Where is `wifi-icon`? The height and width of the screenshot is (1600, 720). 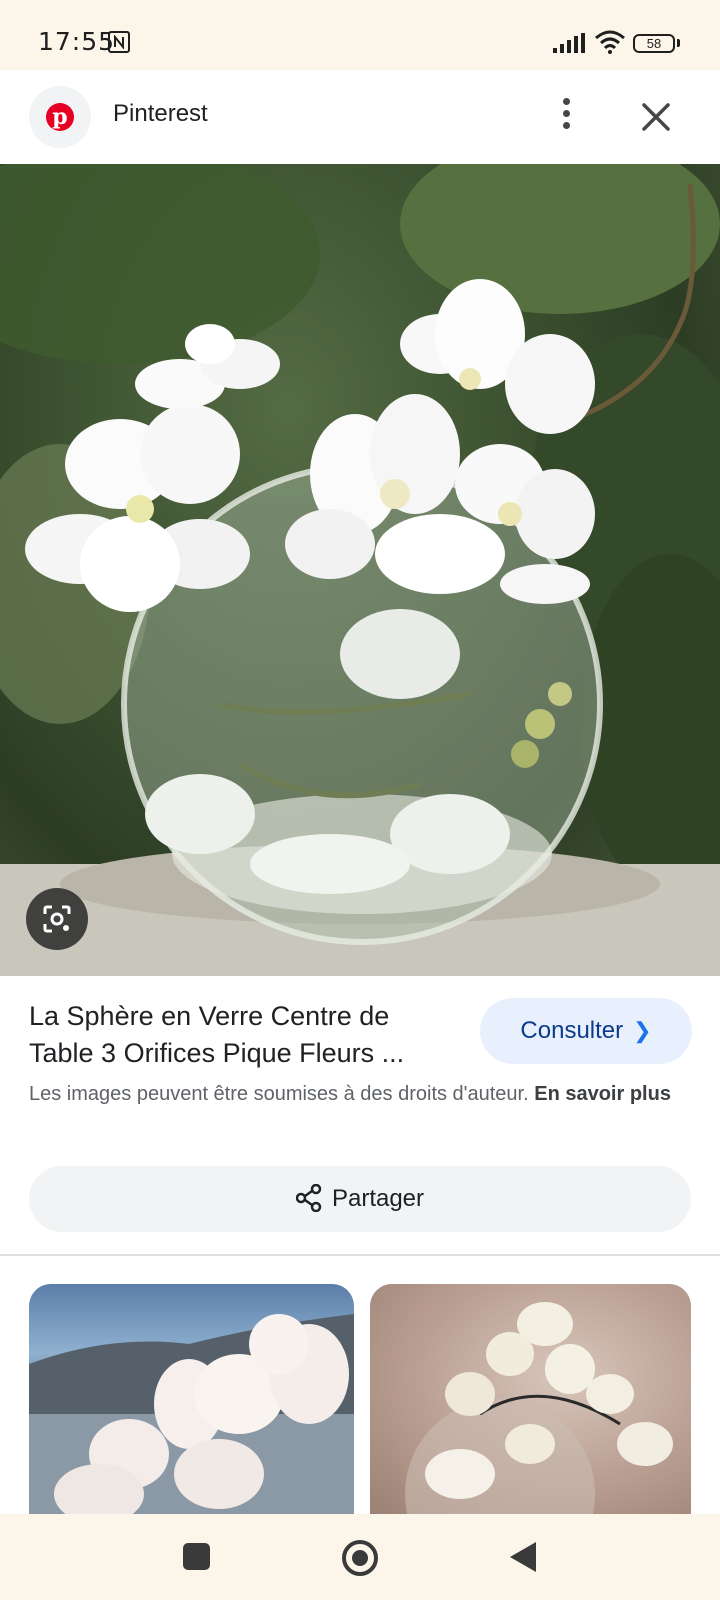 wifi-icon is located at coordinates (610, 44).